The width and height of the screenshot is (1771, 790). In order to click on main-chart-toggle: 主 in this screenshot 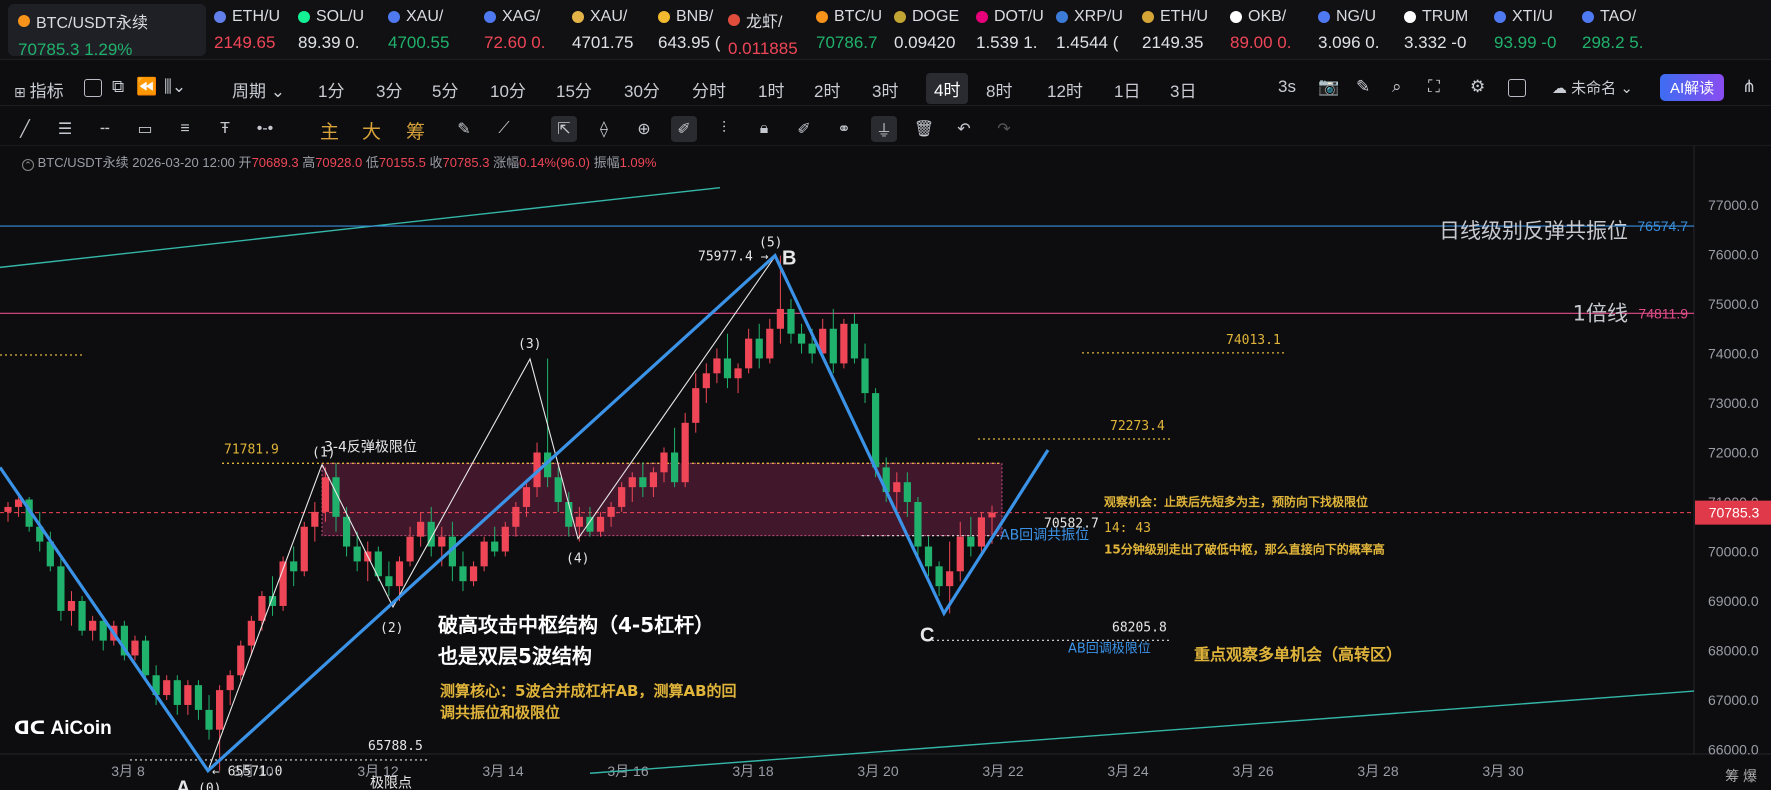, I will do `click(329, 130)`.